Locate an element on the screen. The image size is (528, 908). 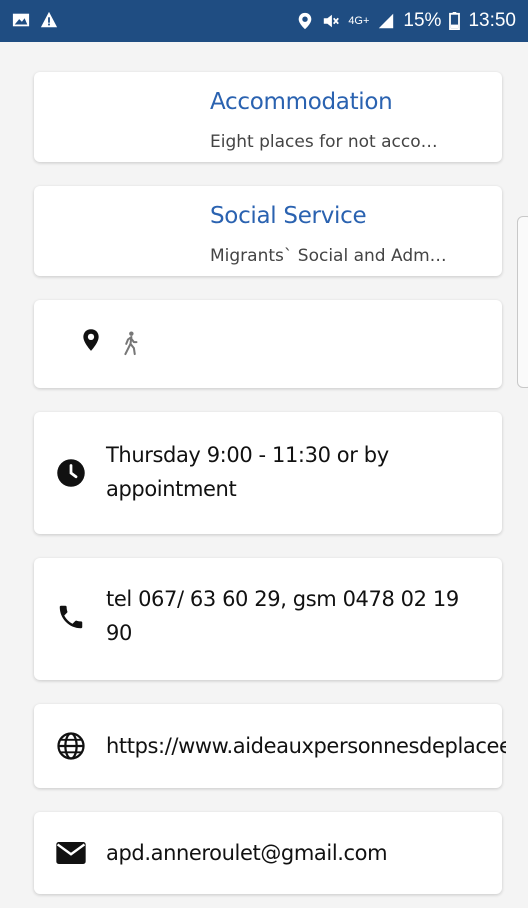
hours-card: Thursday 9:00 - 11:30 or by appointment is located at coordinates (268, 473).